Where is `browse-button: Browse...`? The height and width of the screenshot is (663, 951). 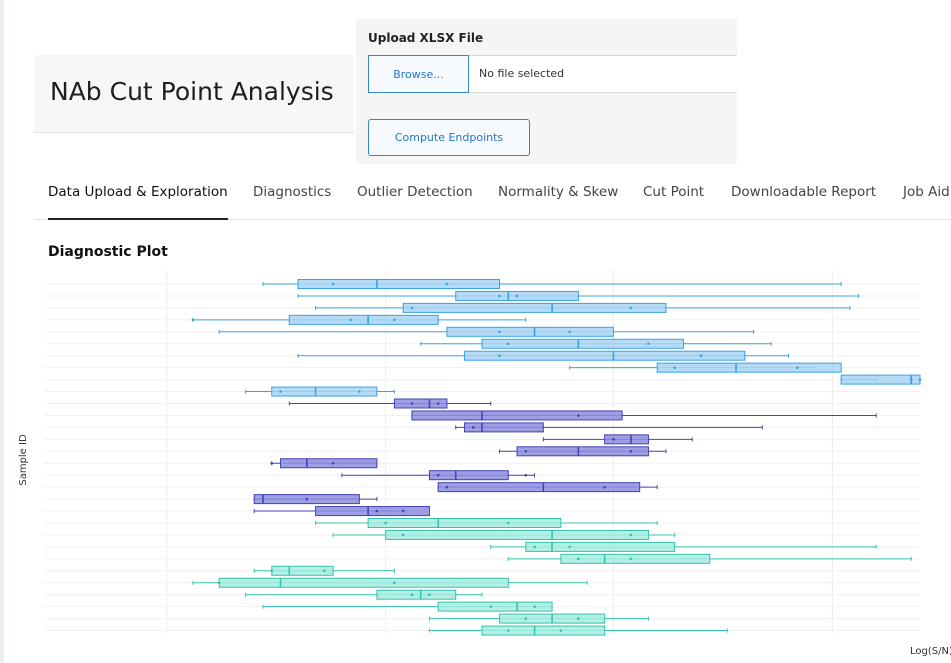 browse-button: Browse... is located at coordinates (418, 74).